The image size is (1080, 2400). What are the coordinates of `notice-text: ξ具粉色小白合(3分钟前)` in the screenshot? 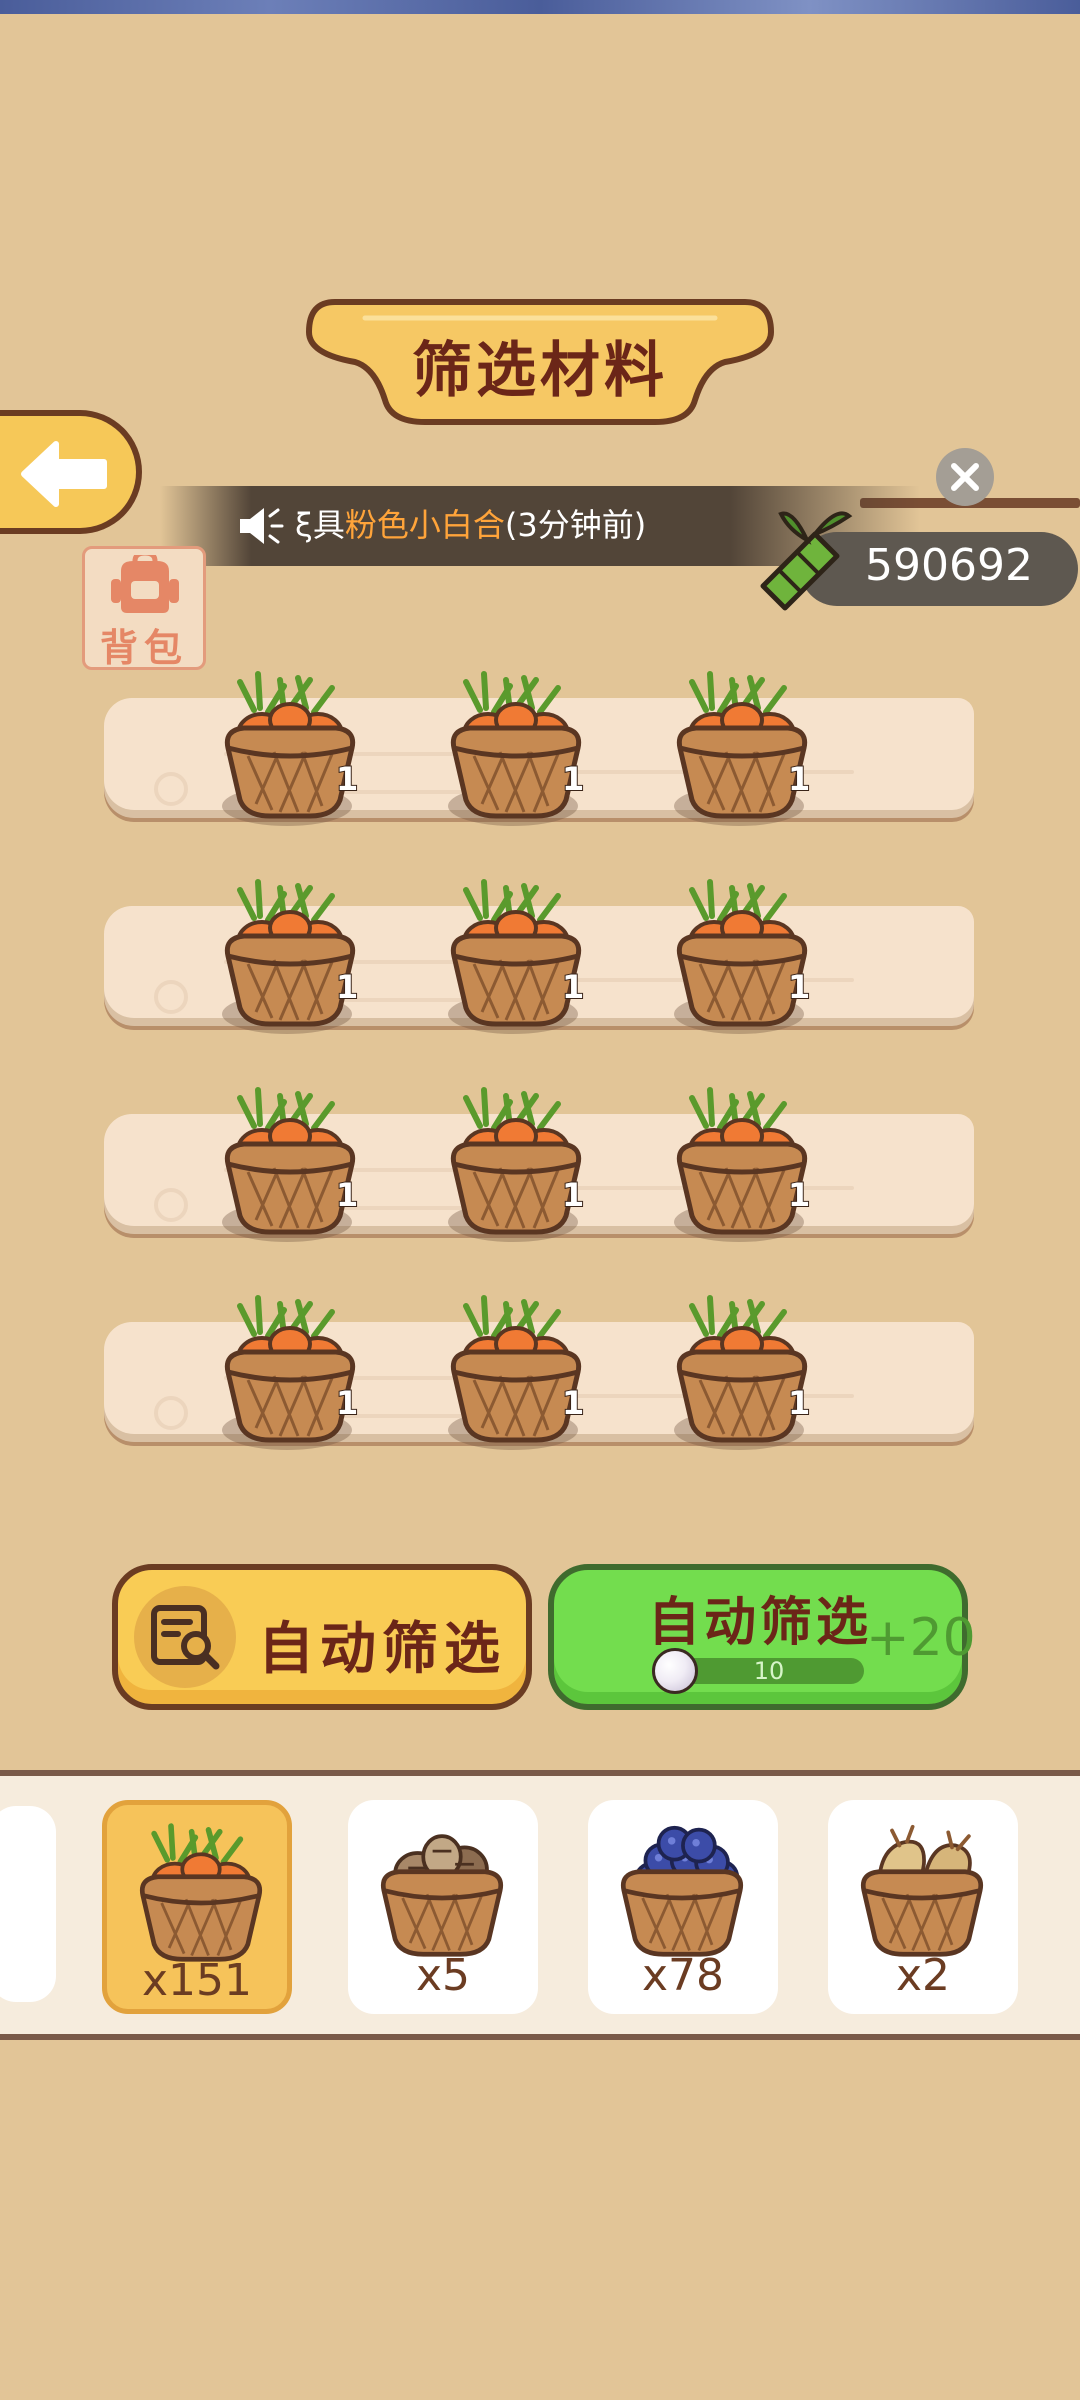 It's located at (470, 525).